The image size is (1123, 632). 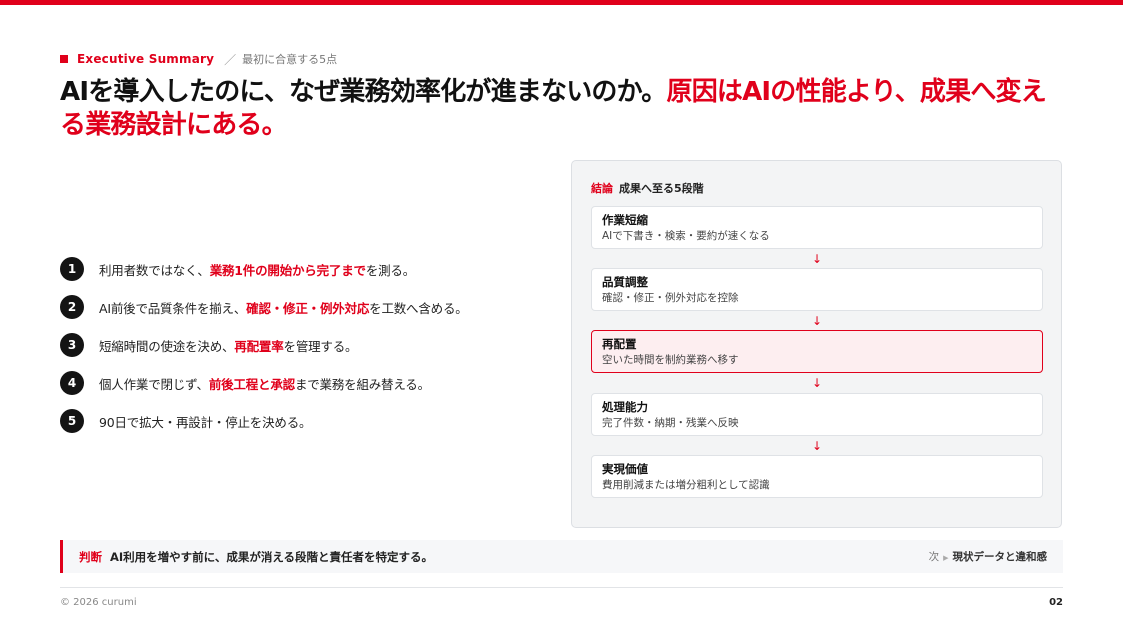 I want to click on footer-divider, so click(x=561, y=587).